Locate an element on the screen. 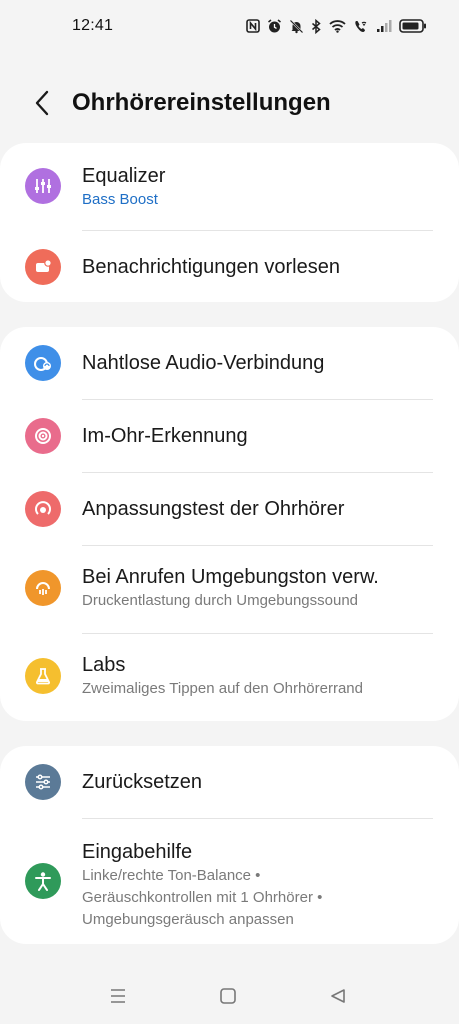 This screenshot has width=459, height=1024. ambient-sound-icon is located at coordinates (43, 588).